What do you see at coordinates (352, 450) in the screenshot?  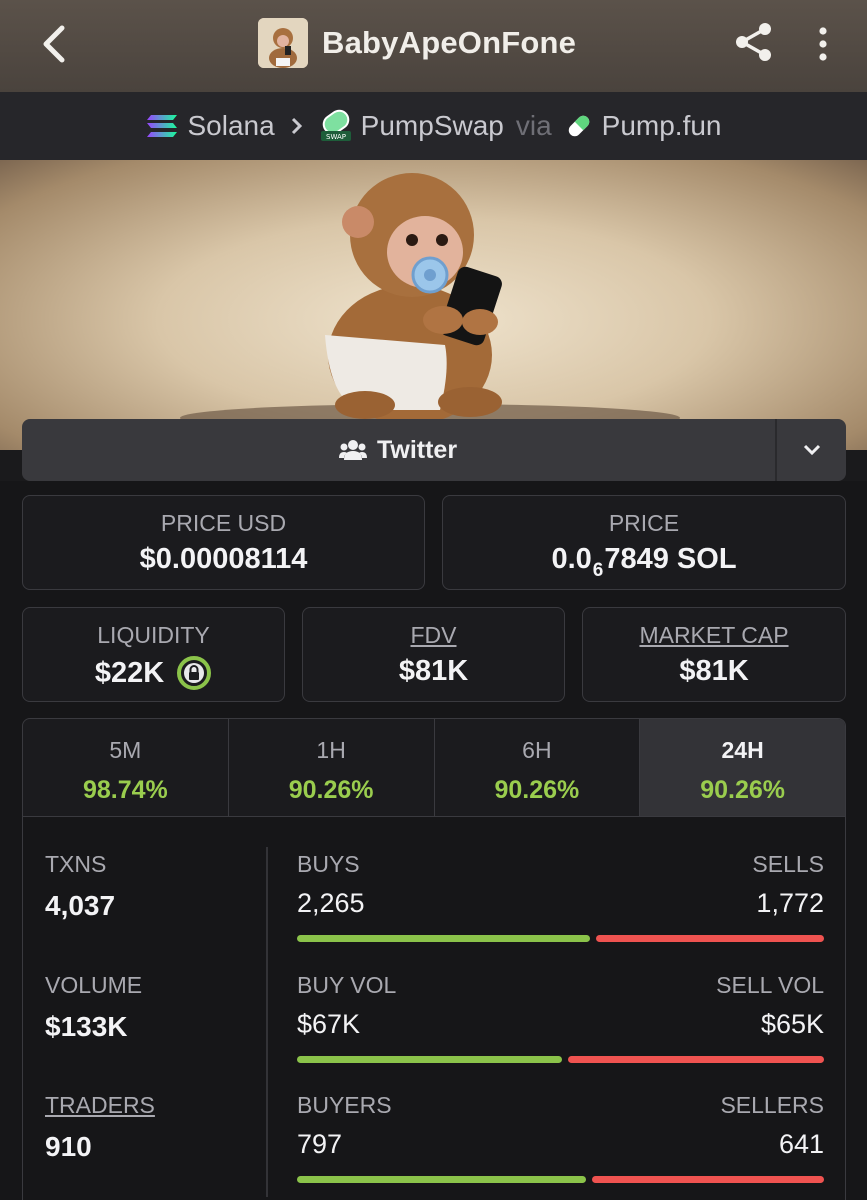 I see `users-group-icon` at bounding box center [352, 450].